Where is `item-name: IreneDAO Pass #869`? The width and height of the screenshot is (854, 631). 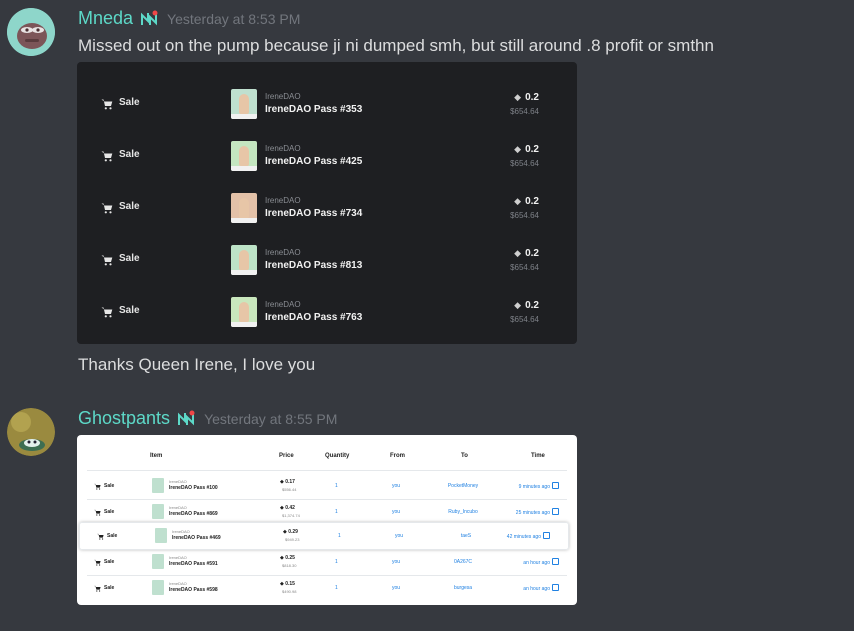 item-name: IreneDAO Pass #869 is located at coordinates (193, 514).